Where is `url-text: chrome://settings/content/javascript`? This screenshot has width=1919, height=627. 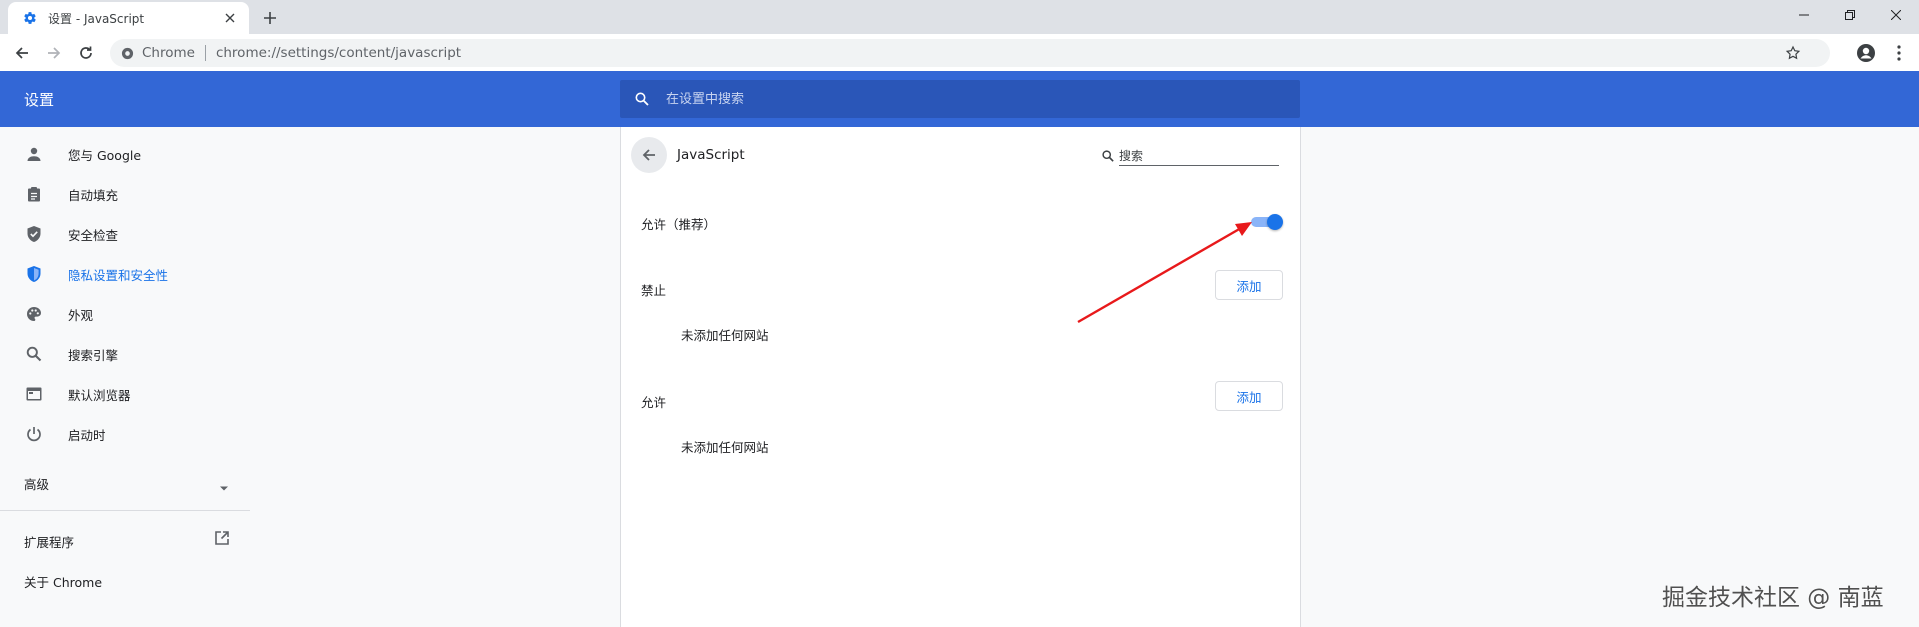 url-text: chrome://settings/content/javascript is located at coordinates (338, 53).